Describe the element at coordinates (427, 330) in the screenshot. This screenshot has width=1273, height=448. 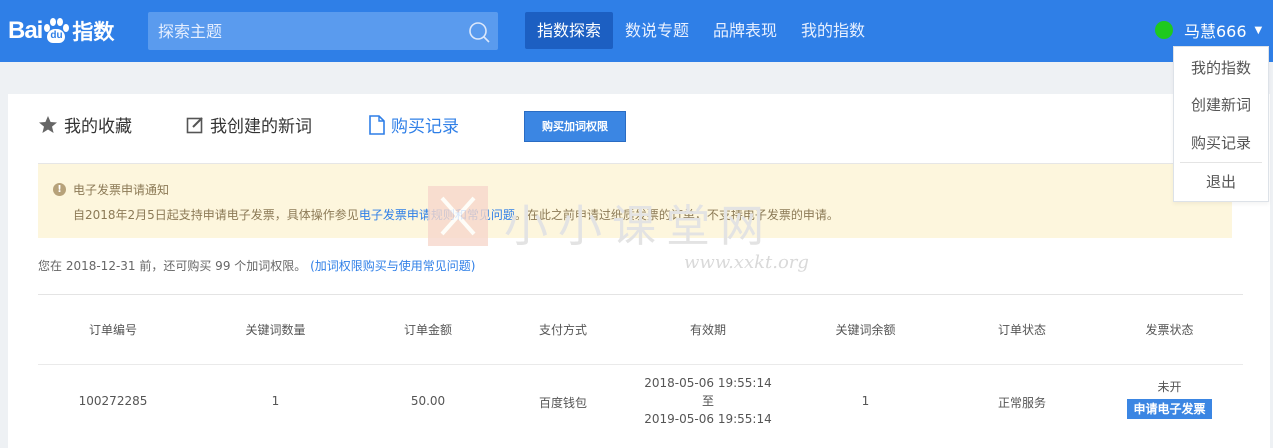
I see `col-amount: 订单金额` at that location.